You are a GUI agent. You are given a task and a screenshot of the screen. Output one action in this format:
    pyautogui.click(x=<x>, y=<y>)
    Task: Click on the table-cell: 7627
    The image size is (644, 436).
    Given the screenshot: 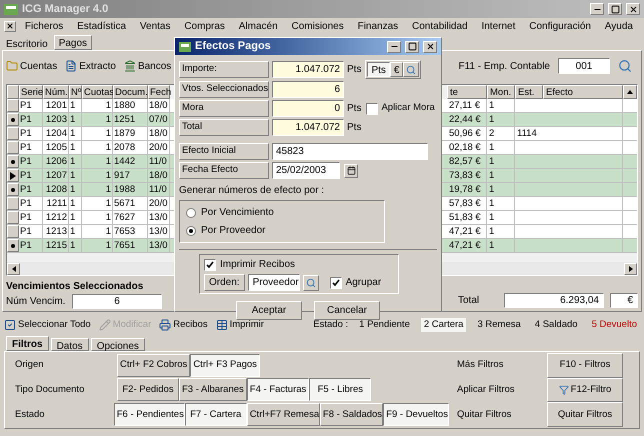 What is the action you would take?
    pyautogui.click(x=130, y=217)
    